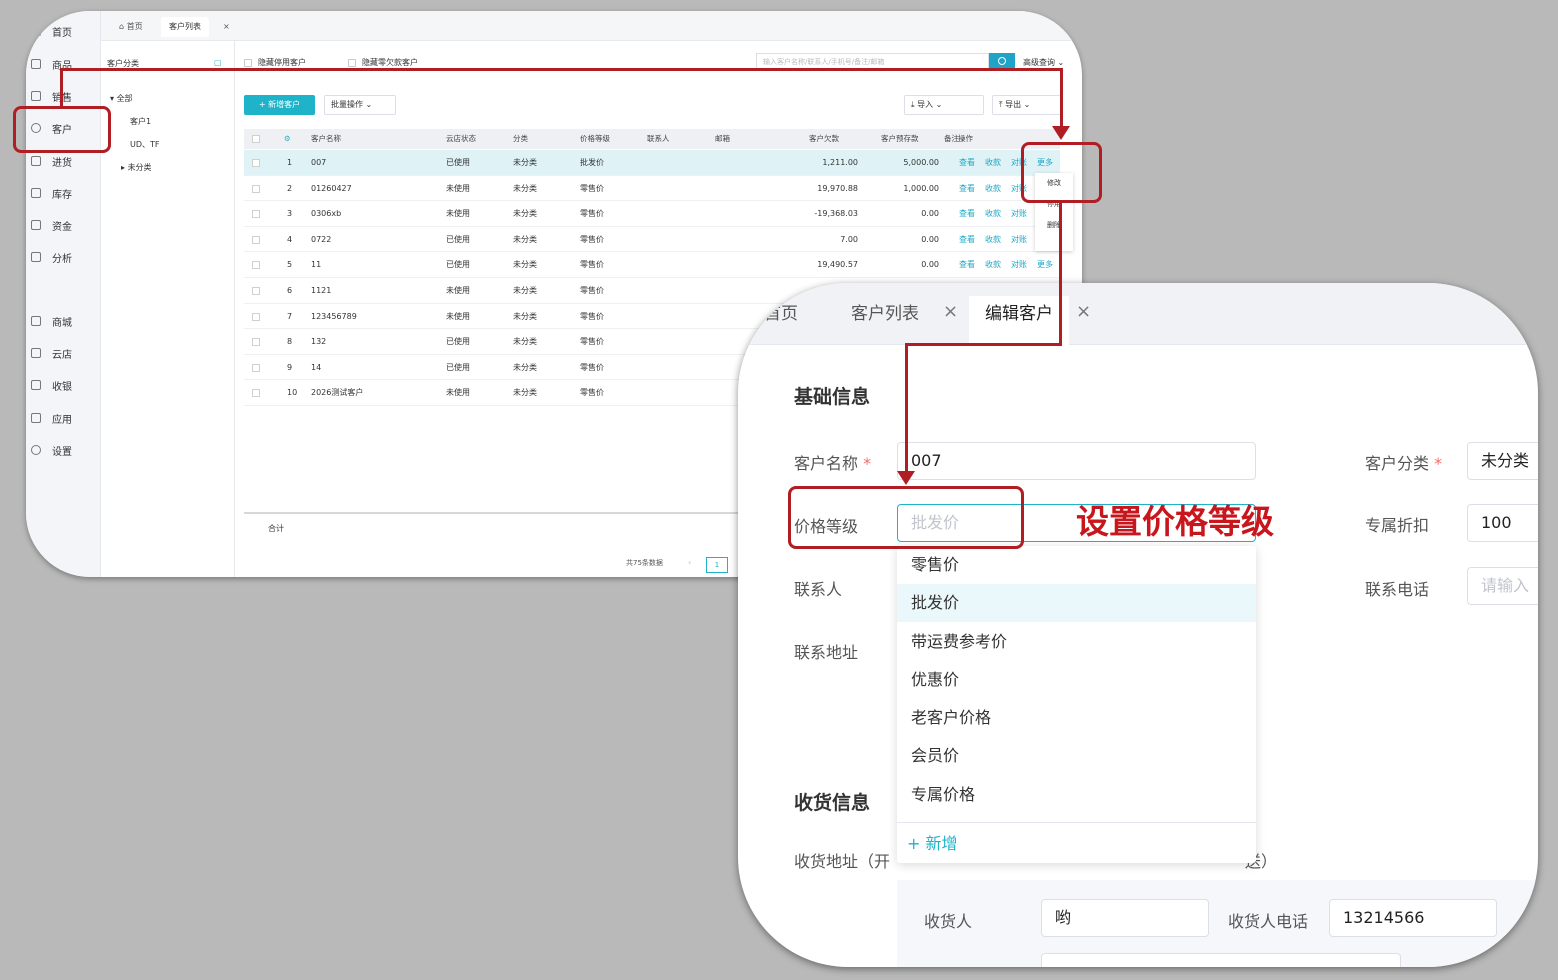 The image size is (1558, 980). What do you see at coordinates (63, 450) in the screenshot?
I see `nav-settings: 设置` at bounding box center [63, 450].